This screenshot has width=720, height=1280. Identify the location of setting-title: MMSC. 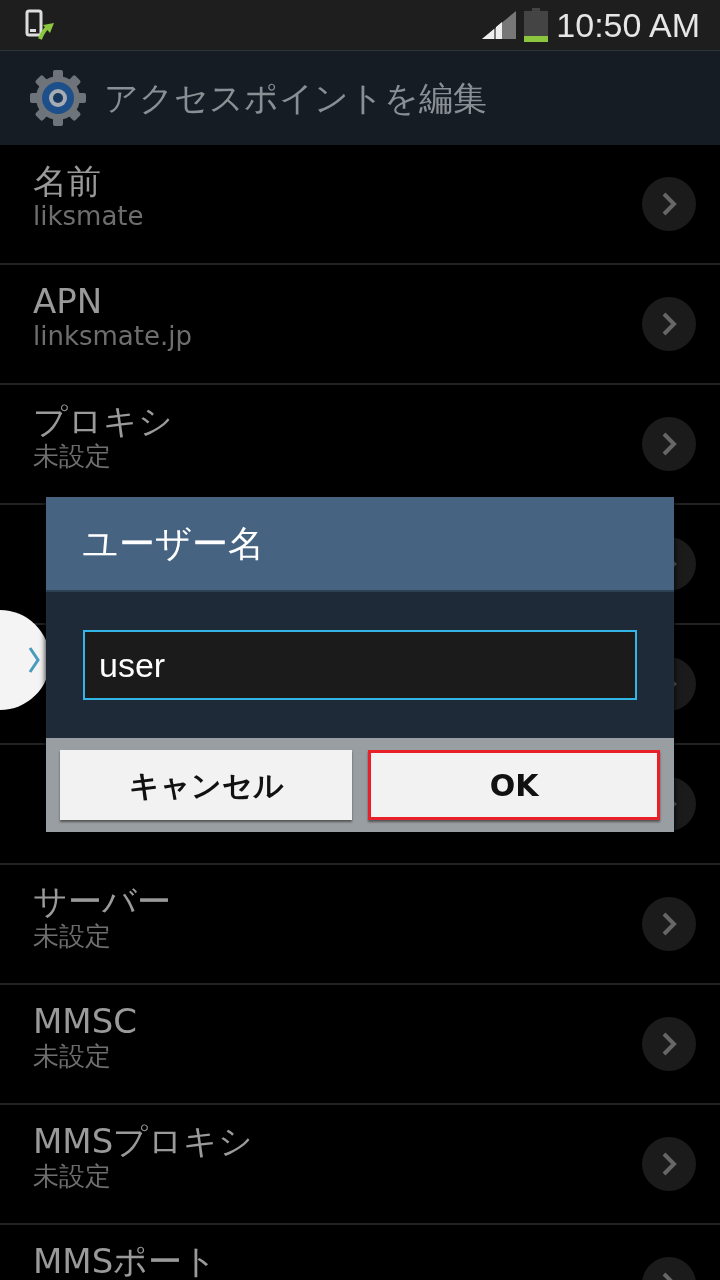
(85, 1022).